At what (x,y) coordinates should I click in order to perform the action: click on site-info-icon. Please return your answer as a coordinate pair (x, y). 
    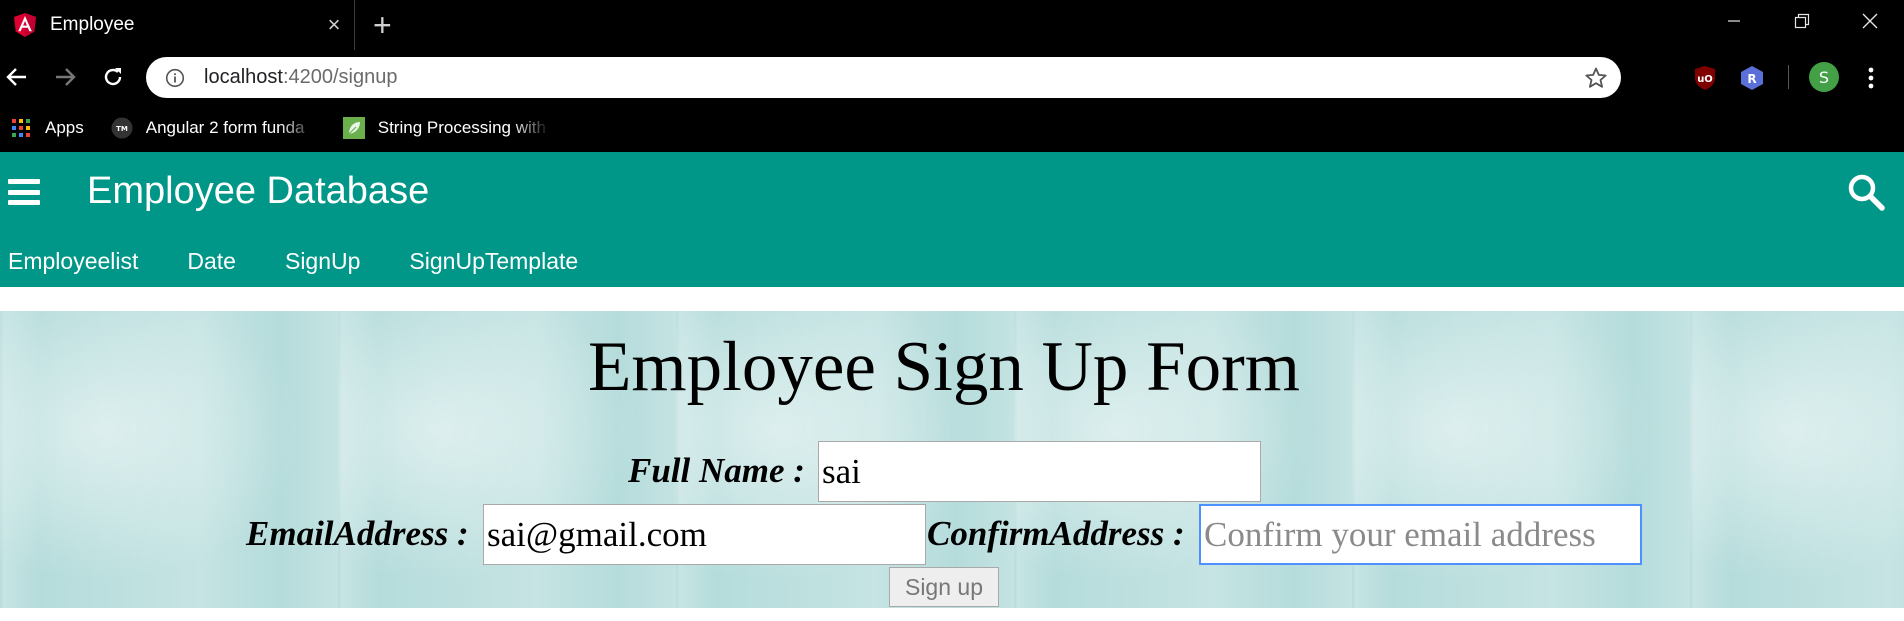
    Looking at the image, I should click on (175, 78).